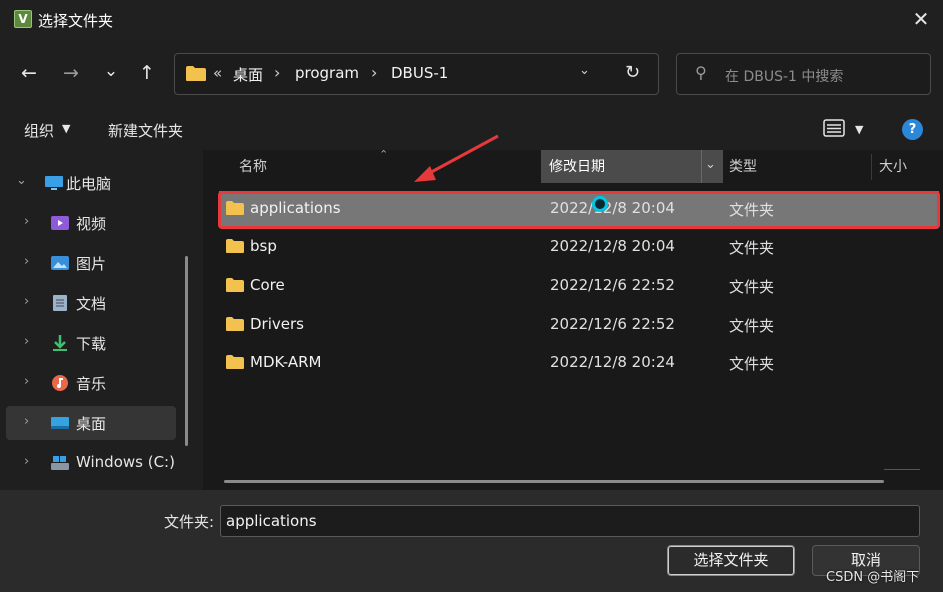  Describe the element at coordinates (554, 481) in the screenshot. I see `horizontal-scrollbar` at that location.